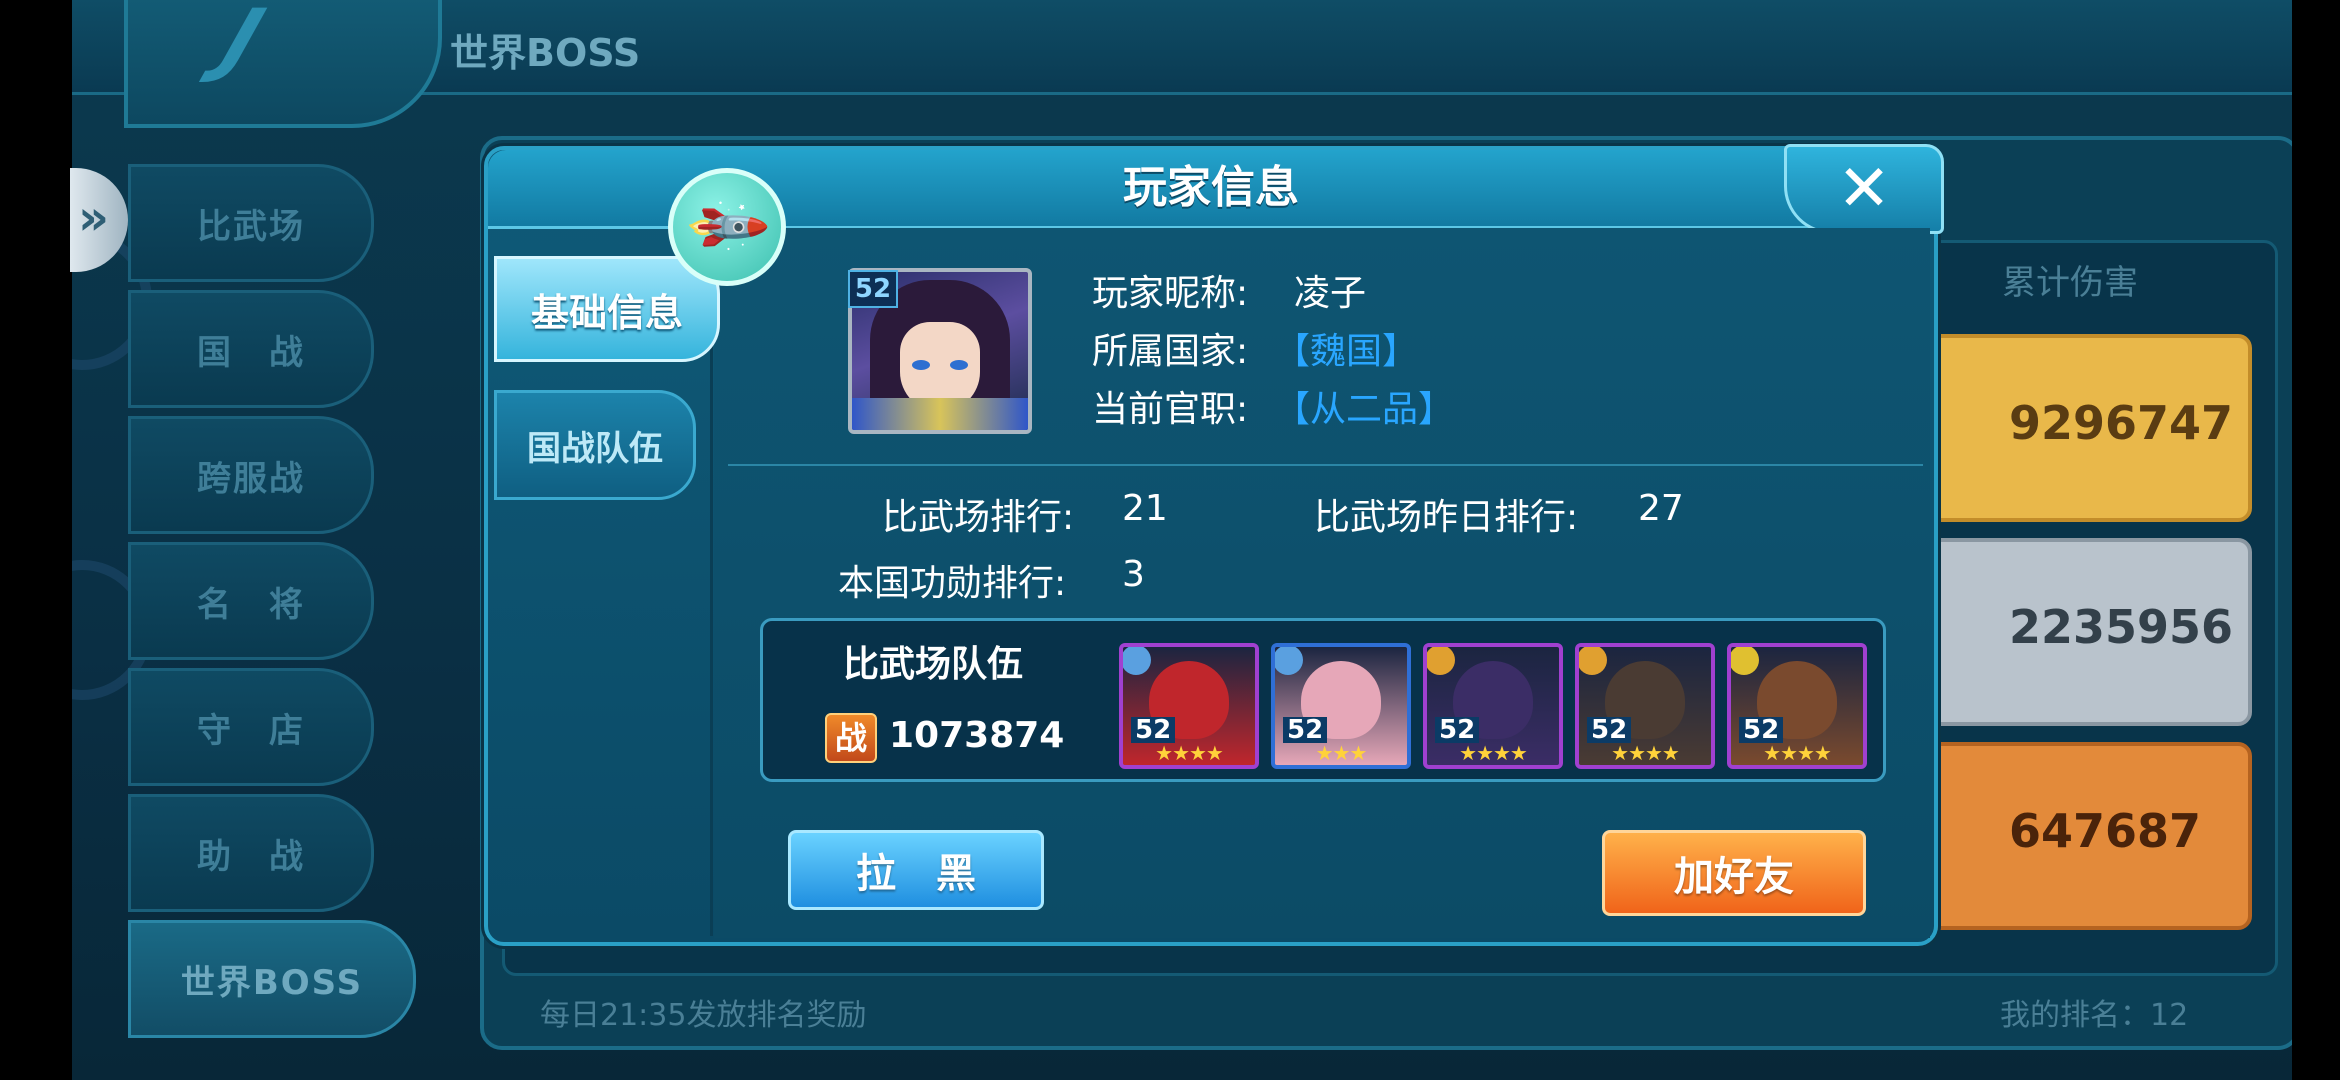 The height and width of the screenshot is (1080, 2340). Describe the element at coordinates (727, 227) in the screenshot. I see `rocket-icon: 🚀` at that location.